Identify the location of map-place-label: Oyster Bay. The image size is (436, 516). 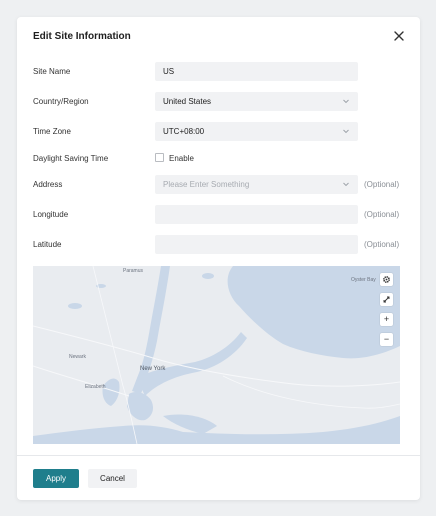
(363, 280).